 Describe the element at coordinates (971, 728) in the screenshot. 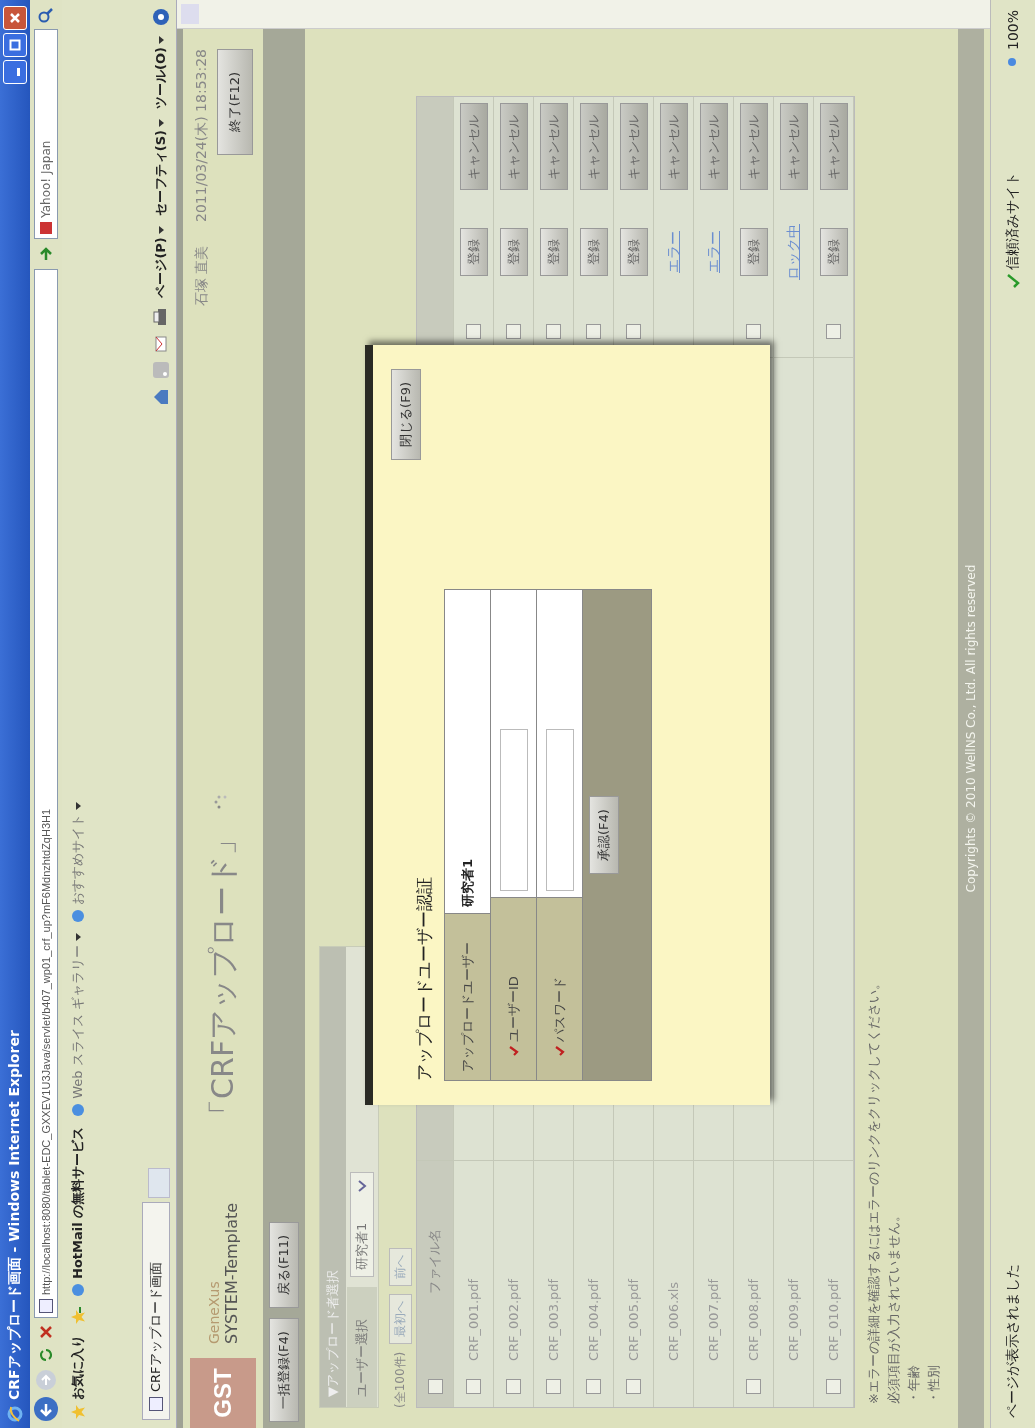

I see `copyright-text: Copyrights © 2010 WellNS Co., Ltd. All rights reserved` at that location.